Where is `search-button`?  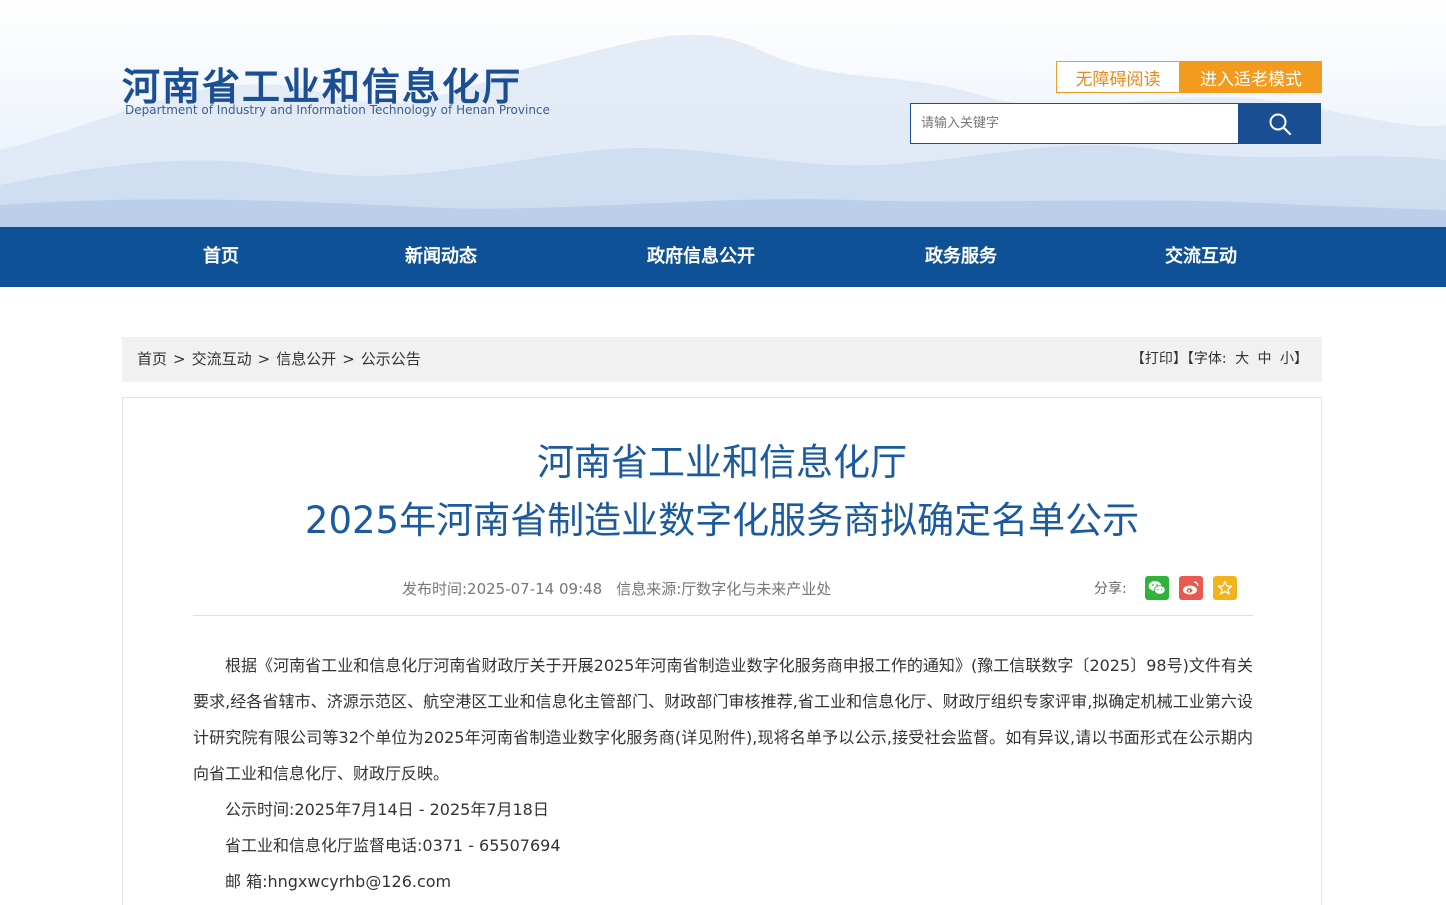 search-button is located at coordinates (1279, 123).